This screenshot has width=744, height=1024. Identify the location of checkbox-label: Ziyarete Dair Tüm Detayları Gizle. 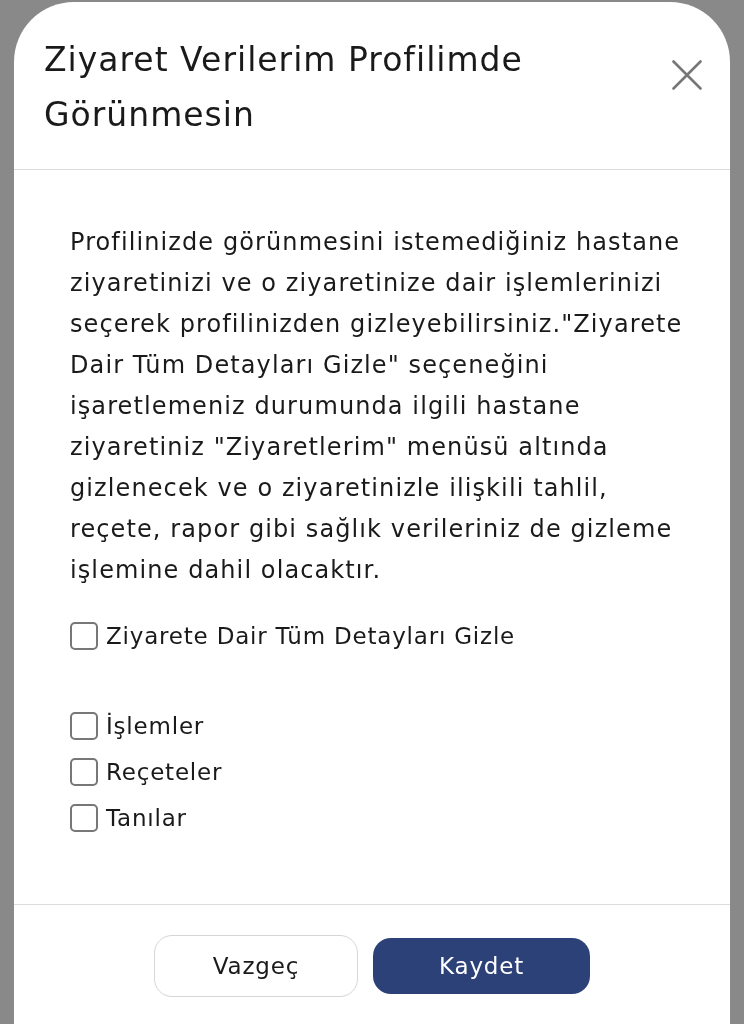
(311, 636).